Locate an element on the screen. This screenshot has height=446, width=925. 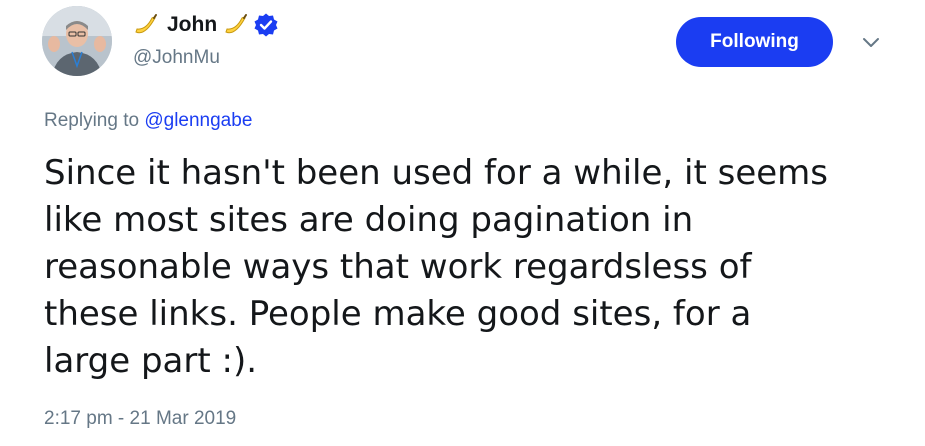
author-handle: @JohnMu is located at coordinates (176, 58).